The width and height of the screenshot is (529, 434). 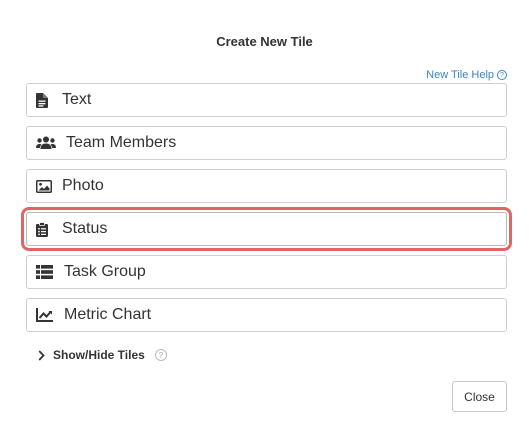 I want to click on clipboard-icon, so click(x=46, y=229).